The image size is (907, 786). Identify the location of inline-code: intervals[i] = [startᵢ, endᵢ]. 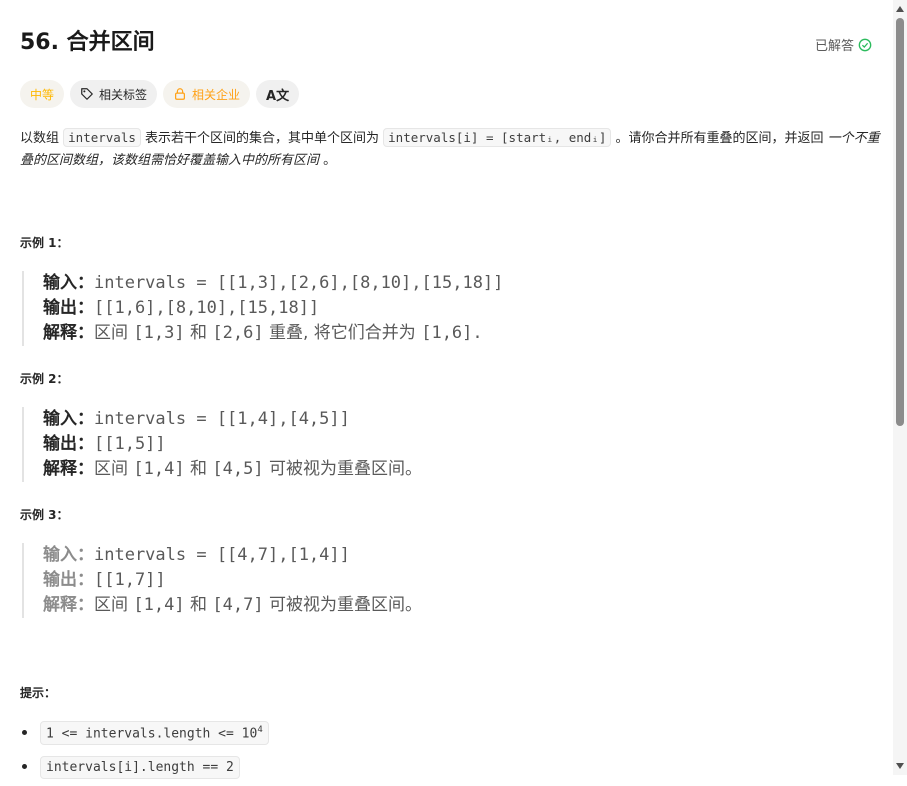
(497, 137).